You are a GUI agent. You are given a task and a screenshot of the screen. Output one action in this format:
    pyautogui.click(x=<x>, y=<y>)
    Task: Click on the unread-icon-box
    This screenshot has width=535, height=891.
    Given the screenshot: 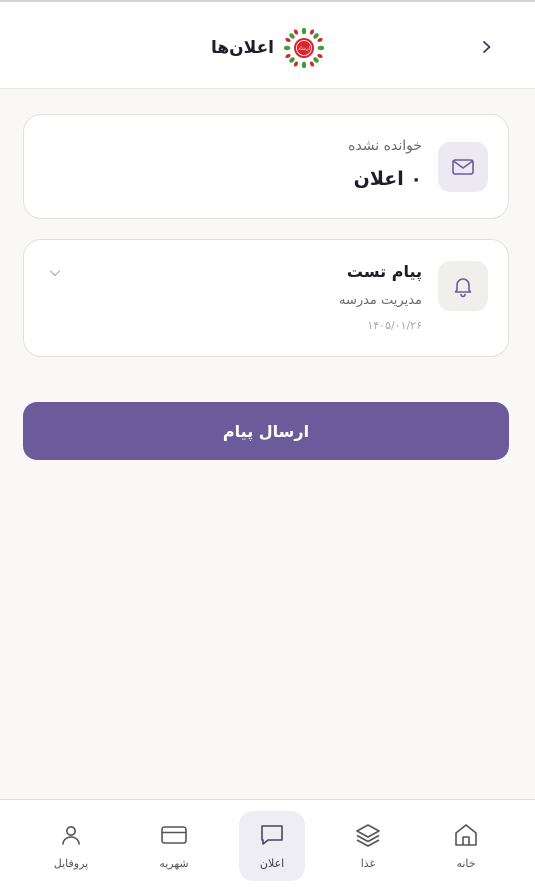 What is the action you would take?
    pyautogui.click(x=463, y=167)
    